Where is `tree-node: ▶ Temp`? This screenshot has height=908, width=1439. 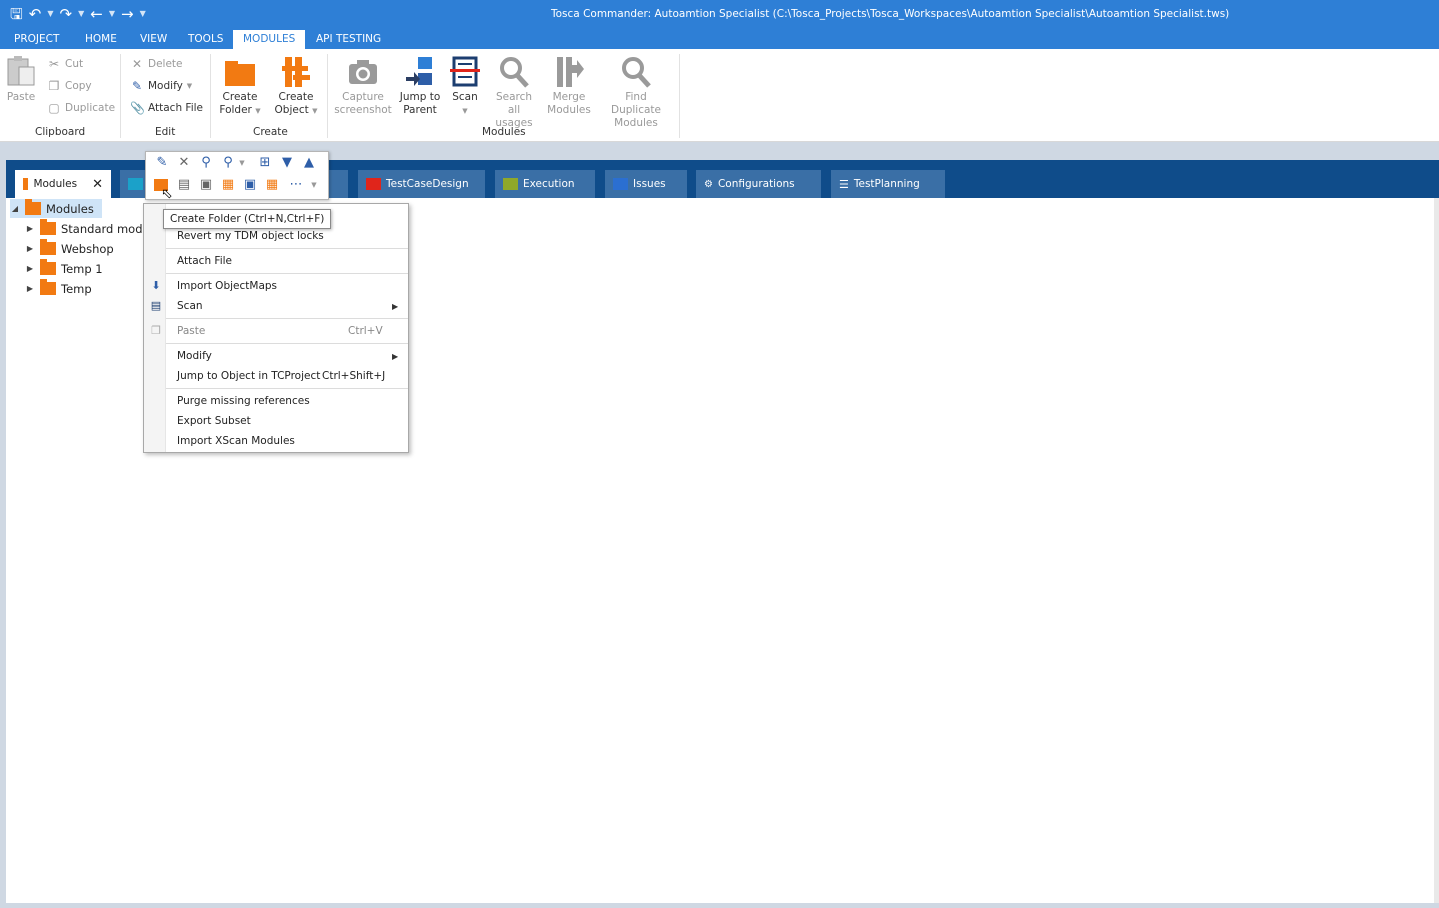 tree-node: ▶ Temp is located at coordinates (58, 288).